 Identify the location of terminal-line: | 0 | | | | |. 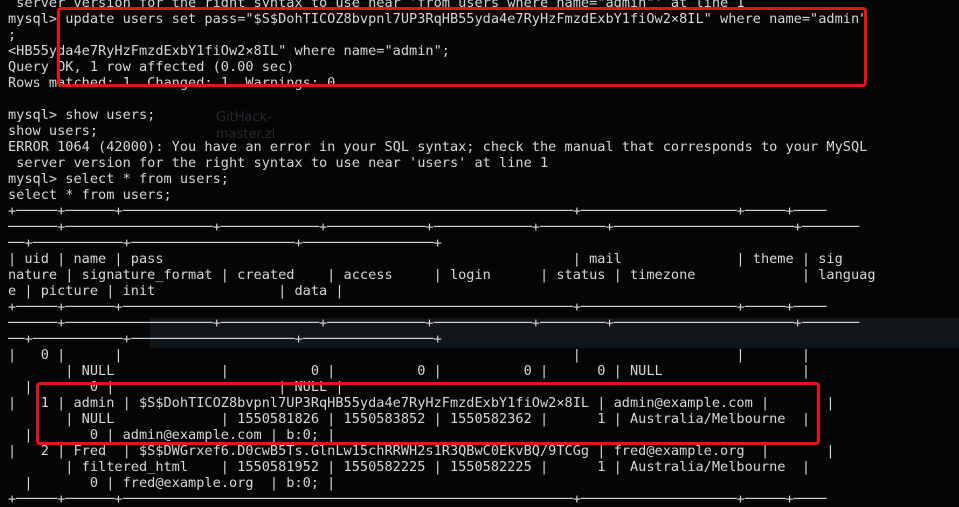
(409, 355).